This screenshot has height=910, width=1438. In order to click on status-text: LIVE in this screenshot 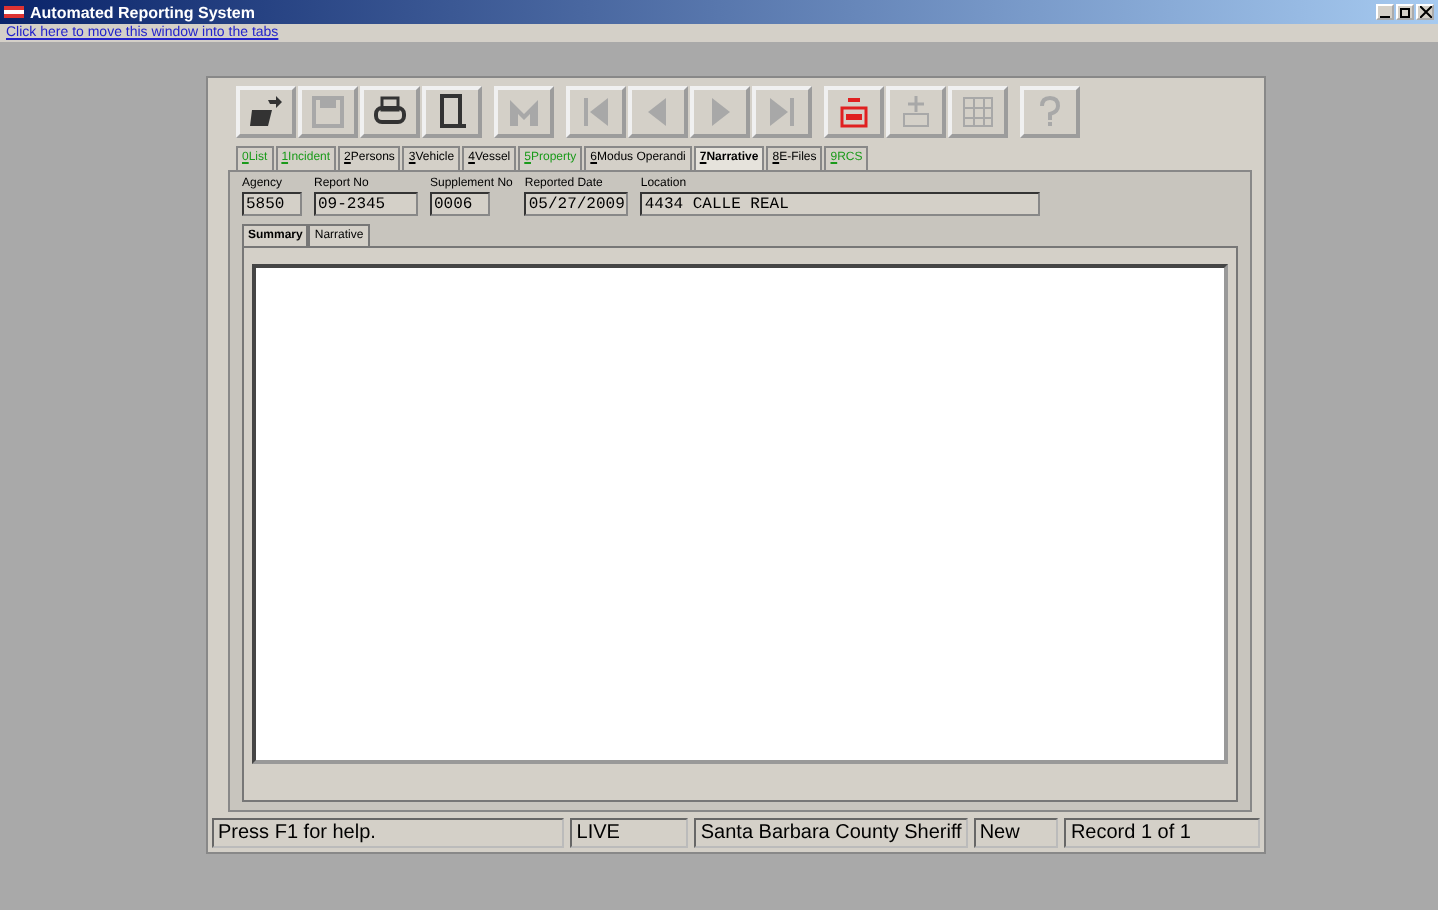, I will do `click(629, 833)`.